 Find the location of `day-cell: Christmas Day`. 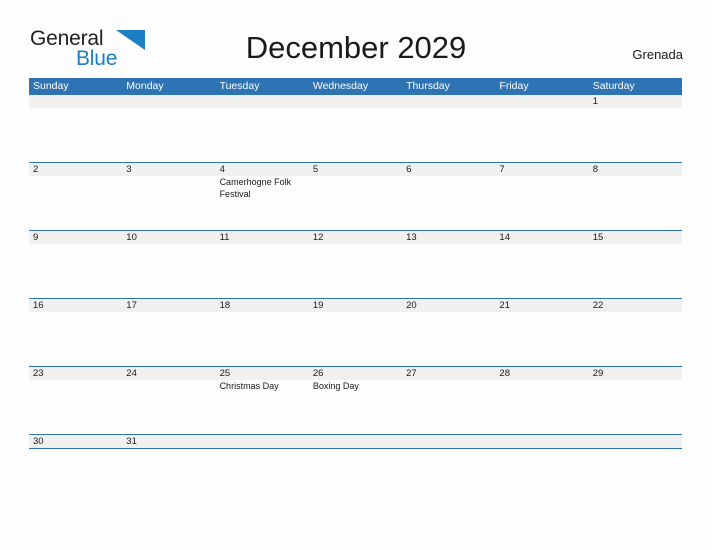

day-cell: Christmas Day is located at coordinates (262, 407).